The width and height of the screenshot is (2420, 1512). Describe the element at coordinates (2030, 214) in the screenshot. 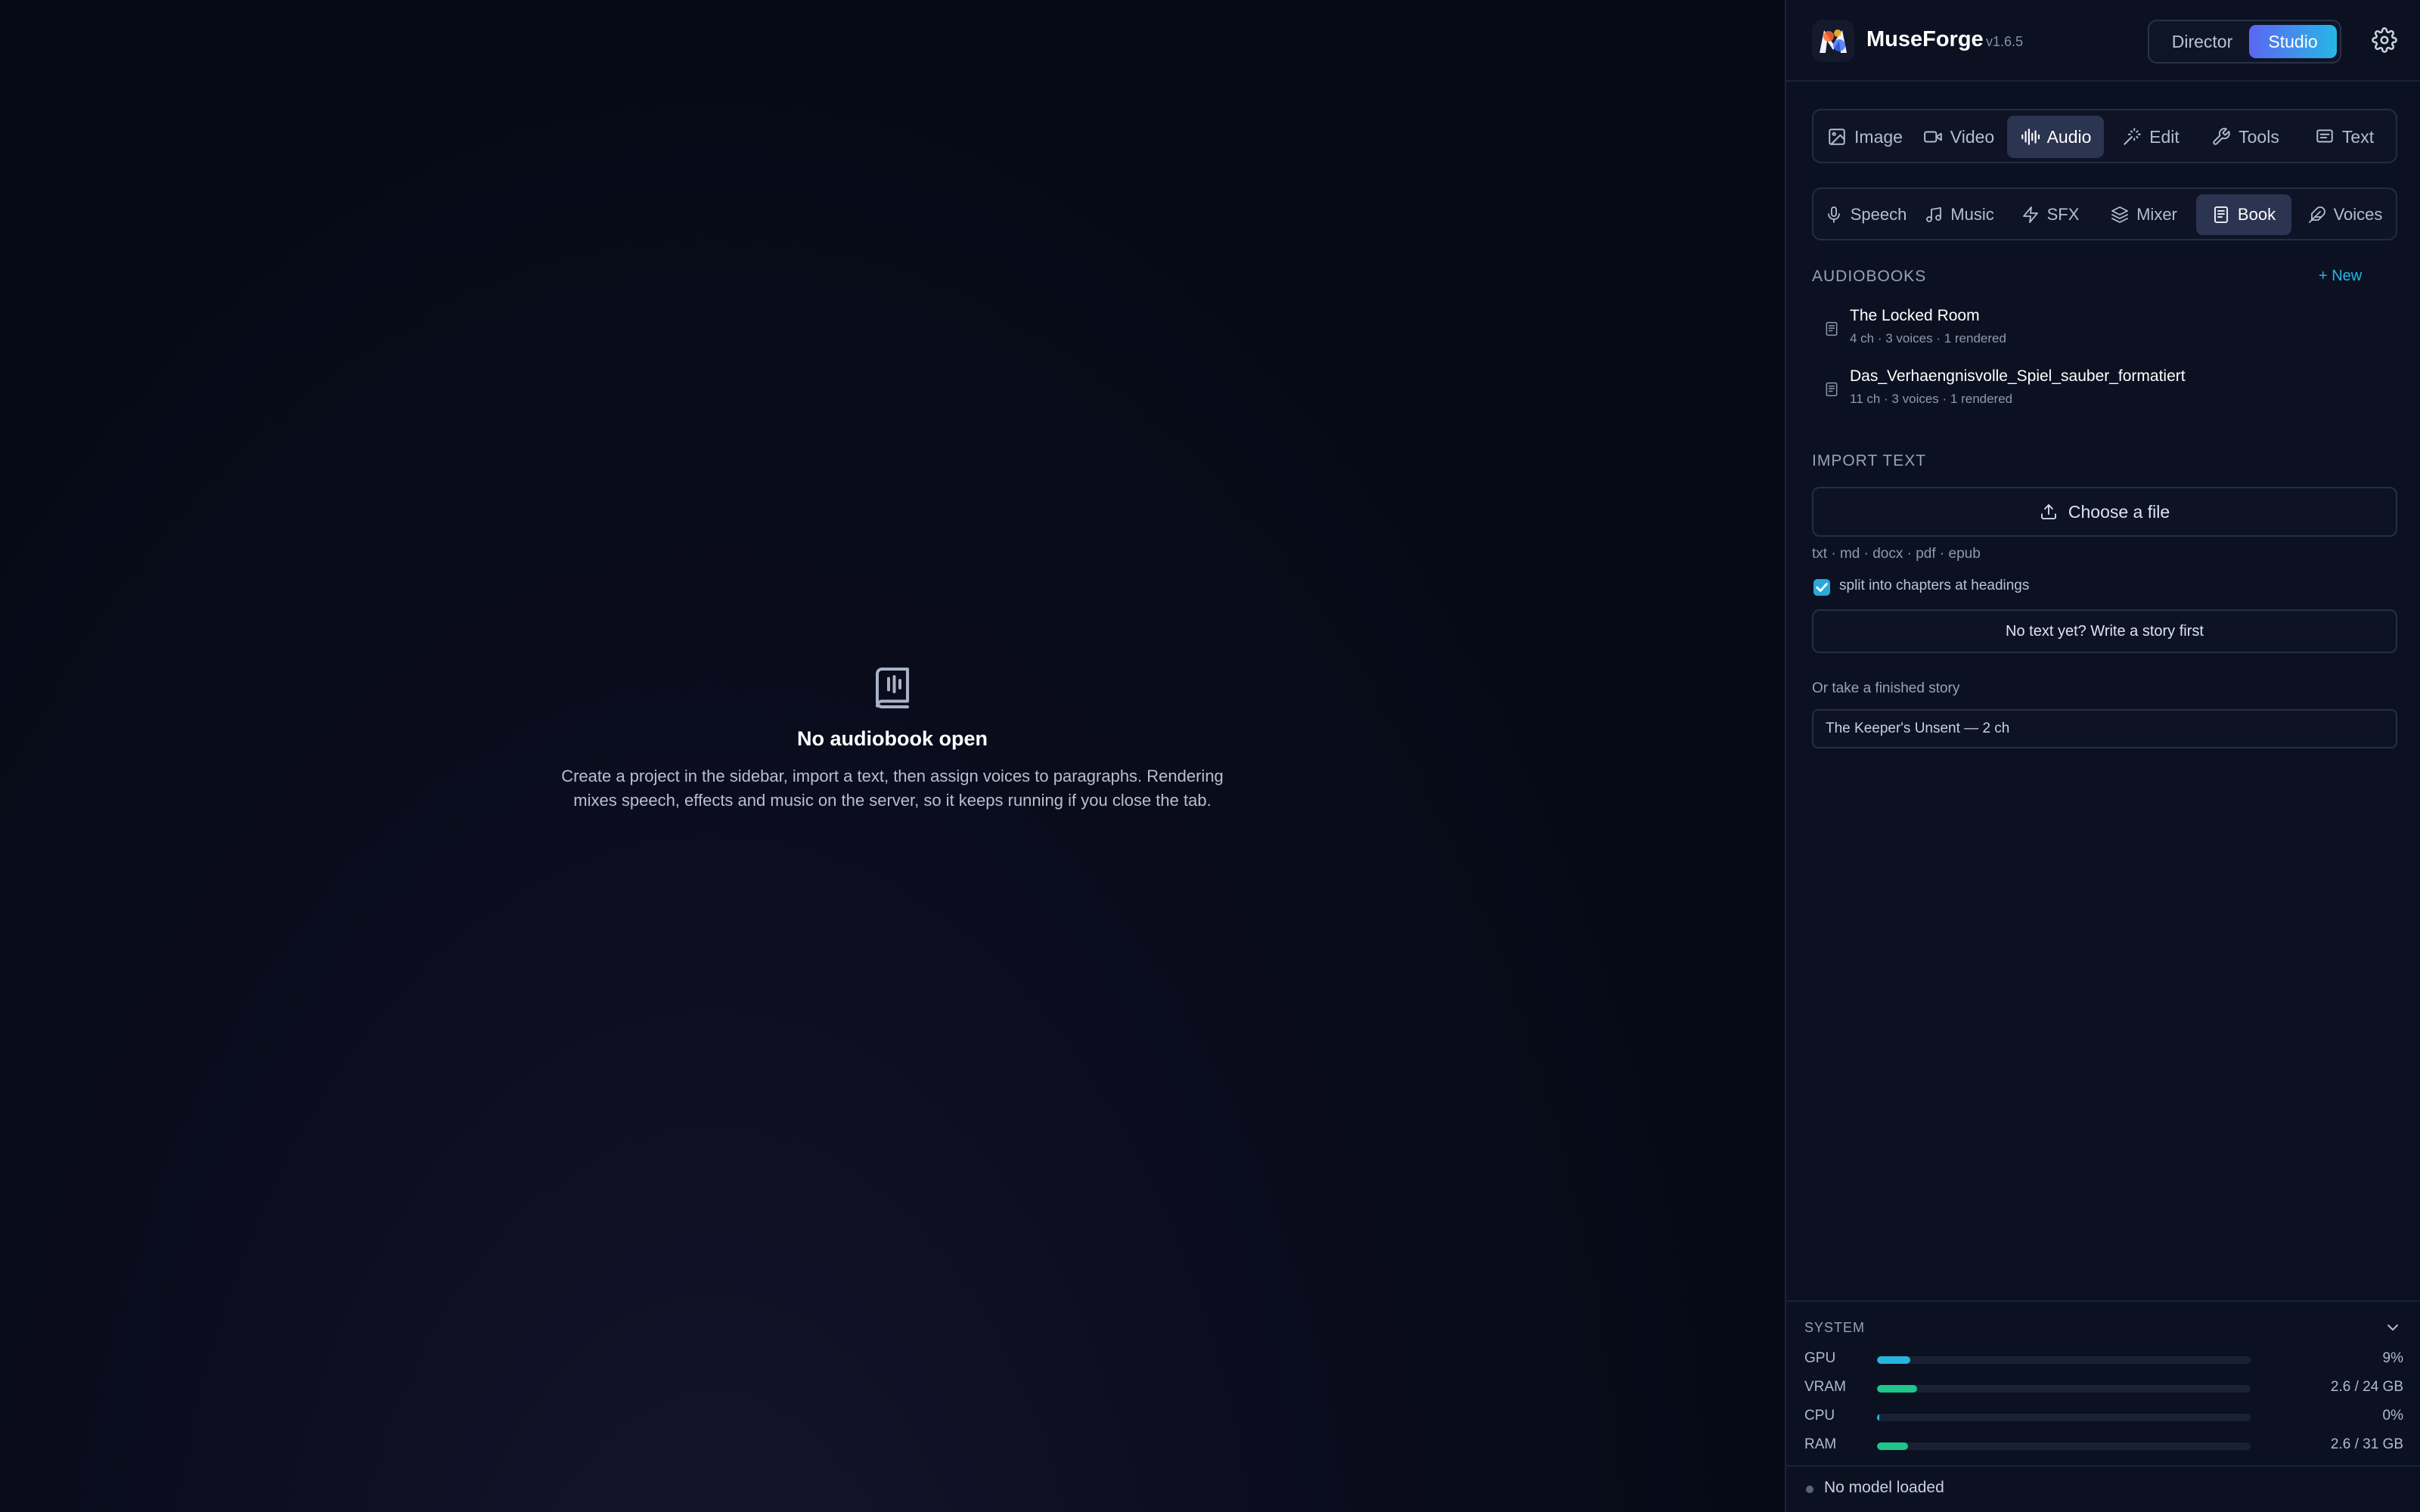

I see `lightning-icon` at that location.